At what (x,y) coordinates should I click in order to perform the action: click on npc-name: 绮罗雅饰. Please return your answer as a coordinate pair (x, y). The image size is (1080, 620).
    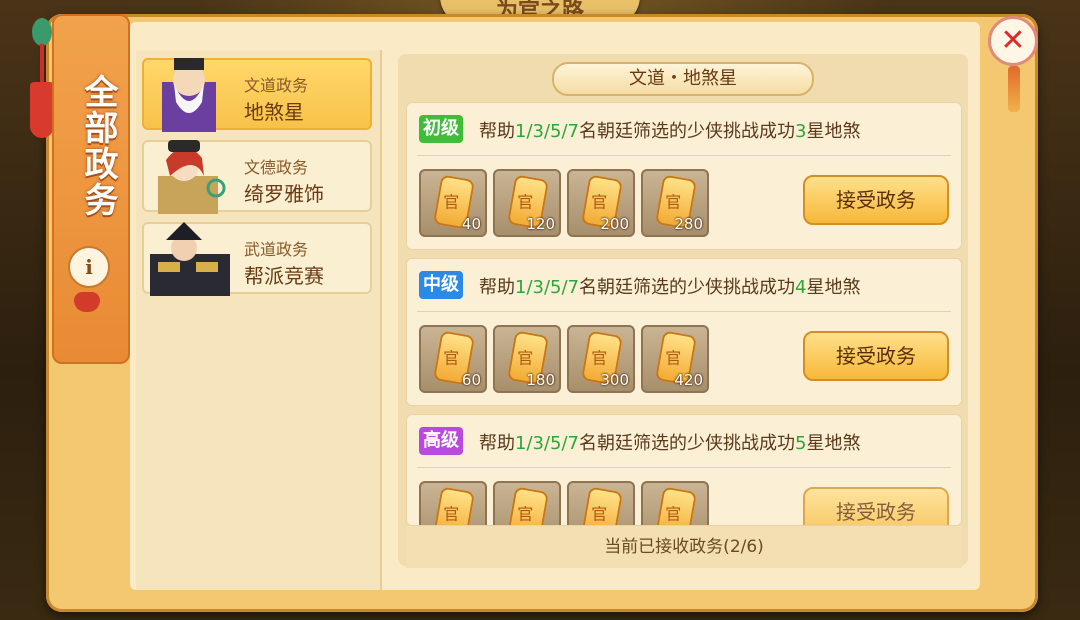
    Looking at the image, I should click on (284, 194).